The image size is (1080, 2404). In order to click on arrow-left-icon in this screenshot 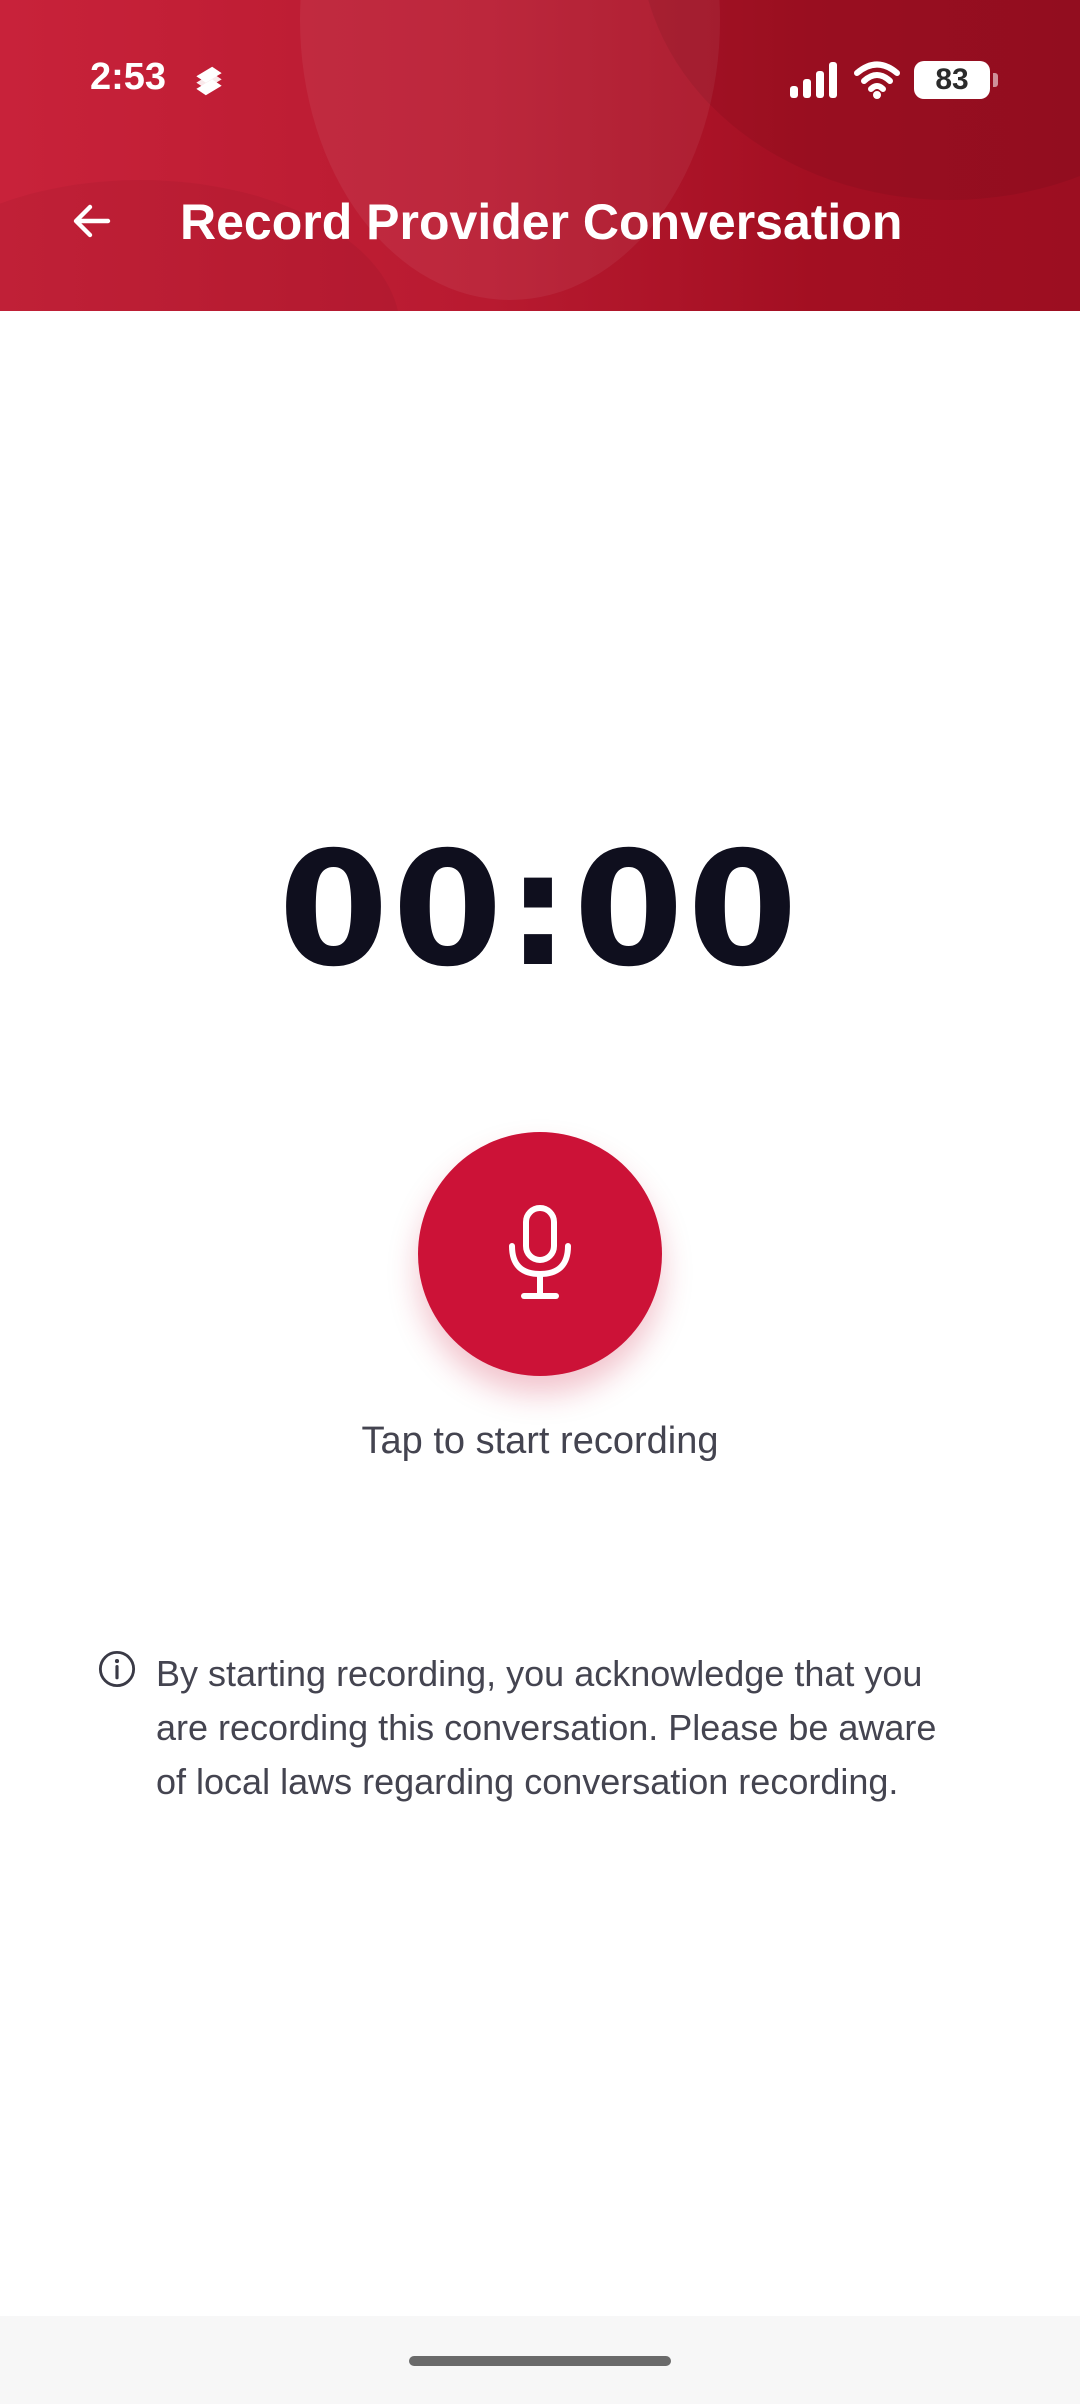, I will do `click(92, 221)`.